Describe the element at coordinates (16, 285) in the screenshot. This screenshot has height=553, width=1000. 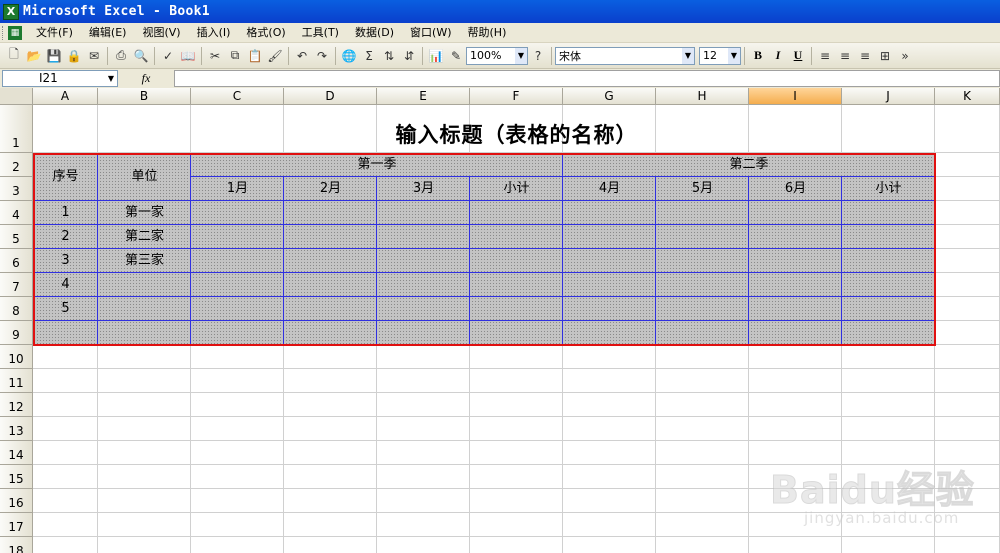
I see `row-header-7: 7` at that location.